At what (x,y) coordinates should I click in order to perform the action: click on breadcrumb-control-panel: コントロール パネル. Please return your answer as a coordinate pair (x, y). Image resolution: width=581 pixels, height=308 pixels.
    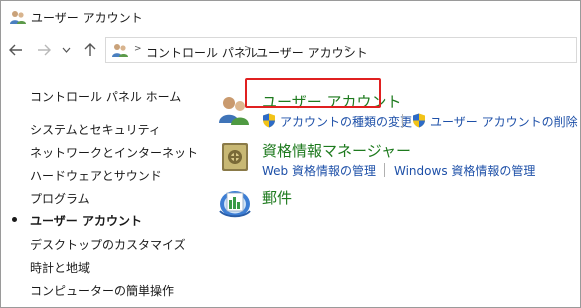
    Looking at the image, I should click on (202, 52).